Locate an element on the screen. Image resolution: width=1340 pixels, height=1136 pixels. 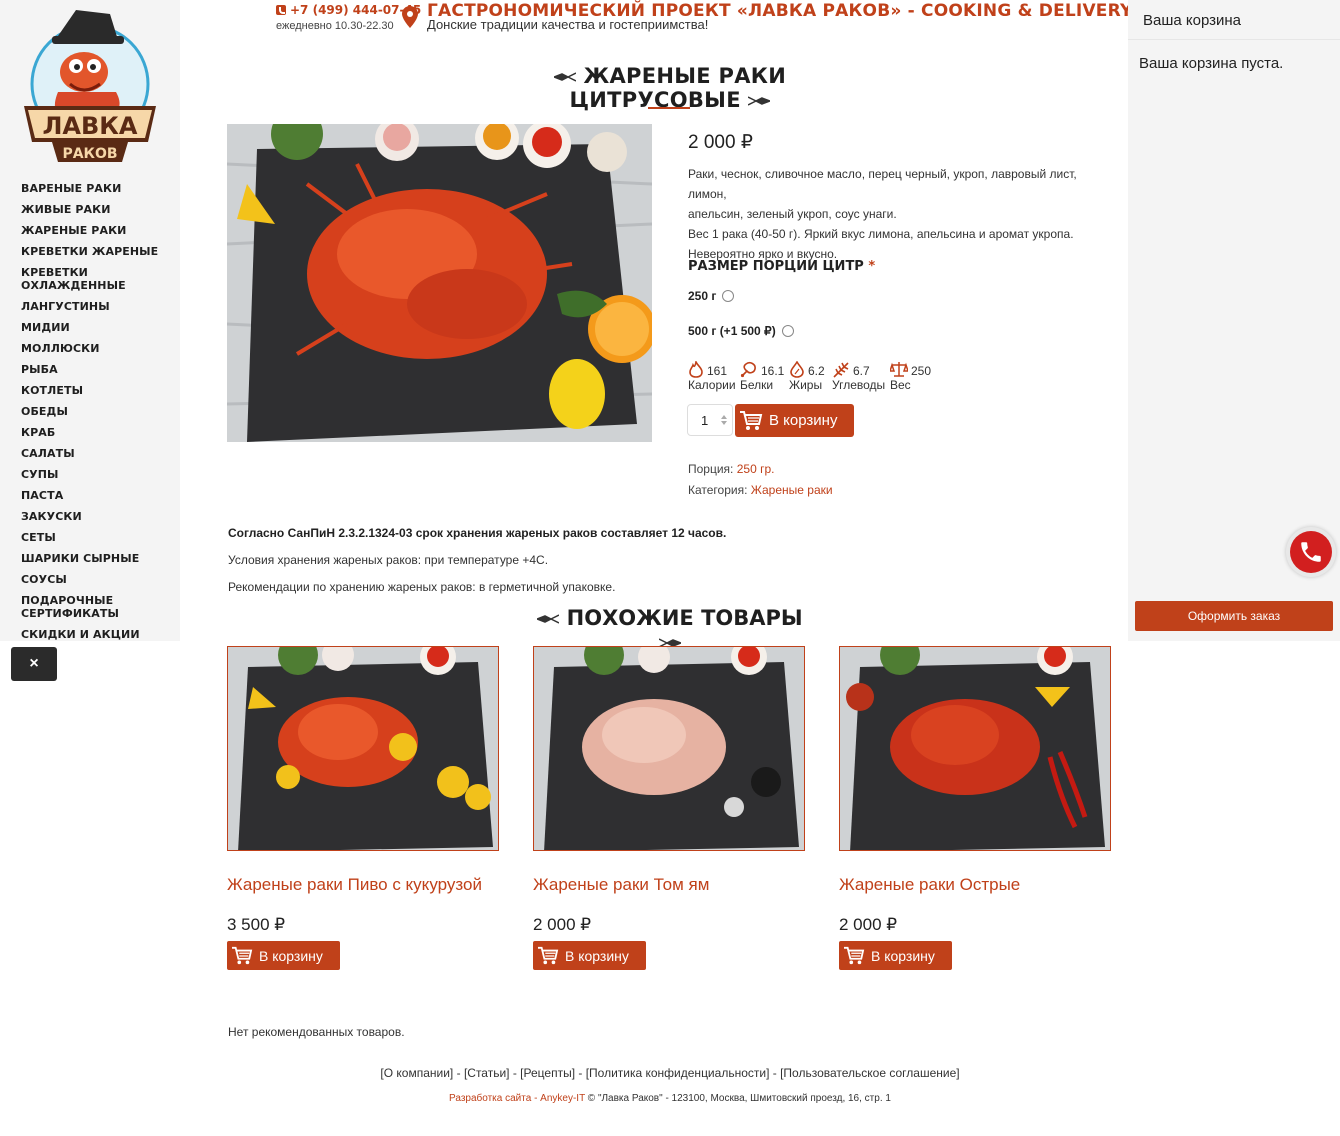
portion-meta-link: 250 гр. is located at coordinates (756, 469).